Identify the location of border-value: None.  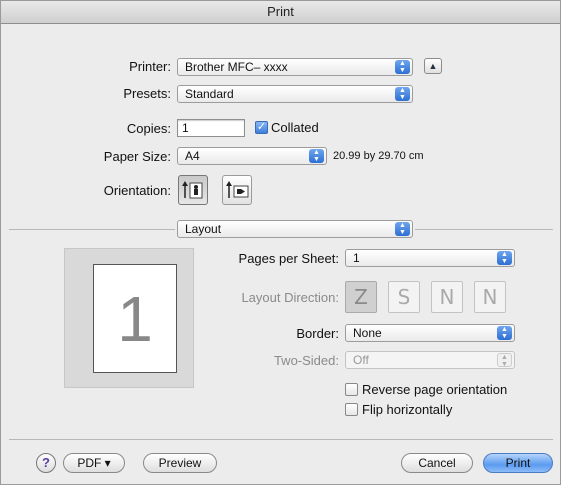
(367, 333).